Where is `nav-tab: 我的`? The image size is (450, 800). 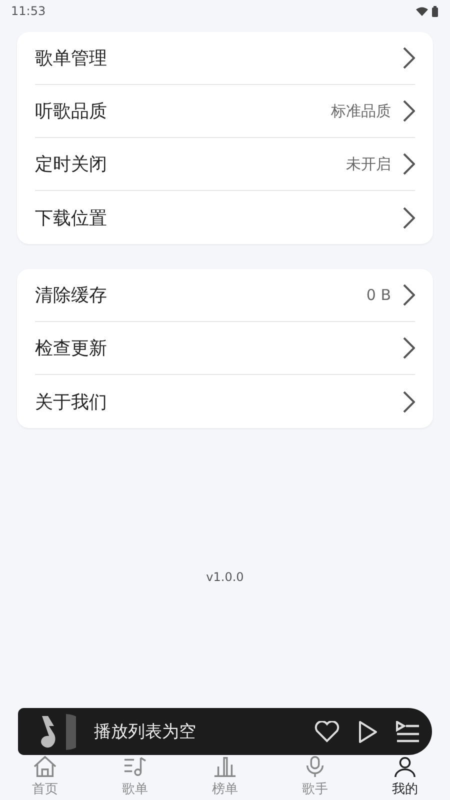
nav-tab: 我的 is located at coordinates (405, 777).